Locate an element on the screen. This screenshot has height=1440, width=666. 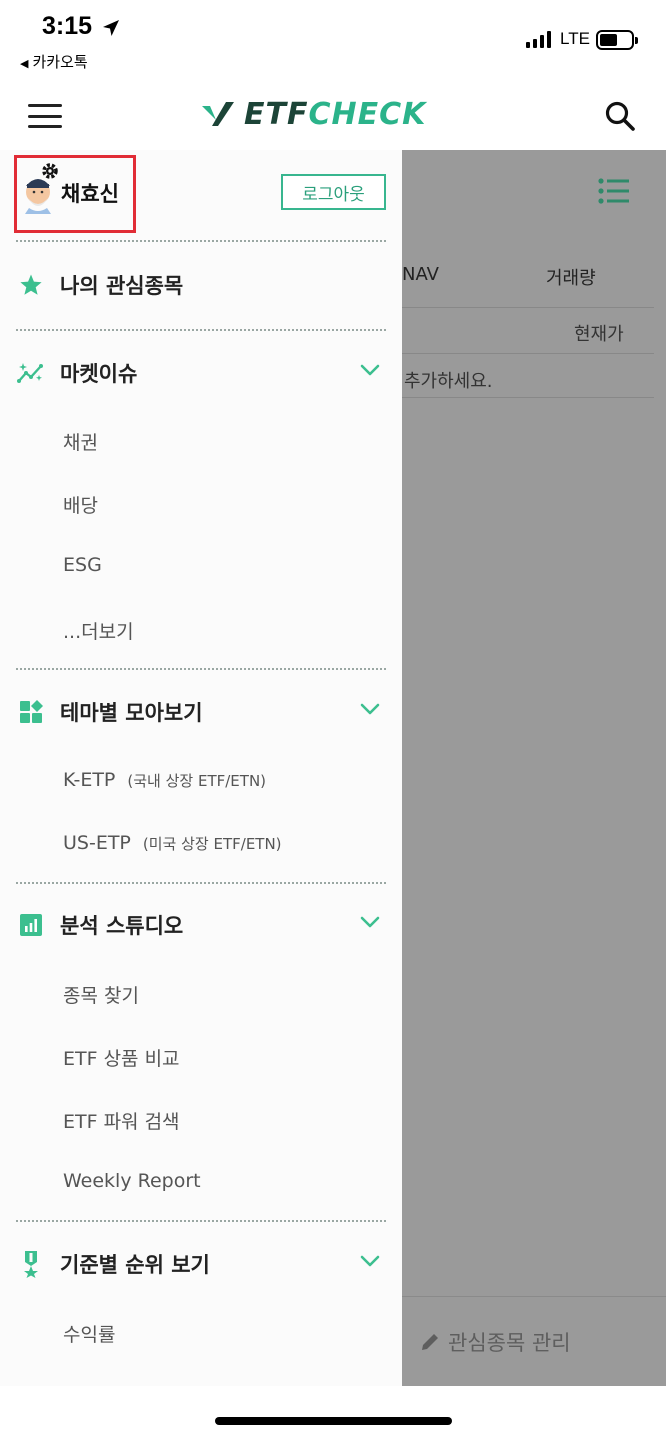
manage-favorites-label: 관심종목 관리 is located at coordinates (509, 1343).